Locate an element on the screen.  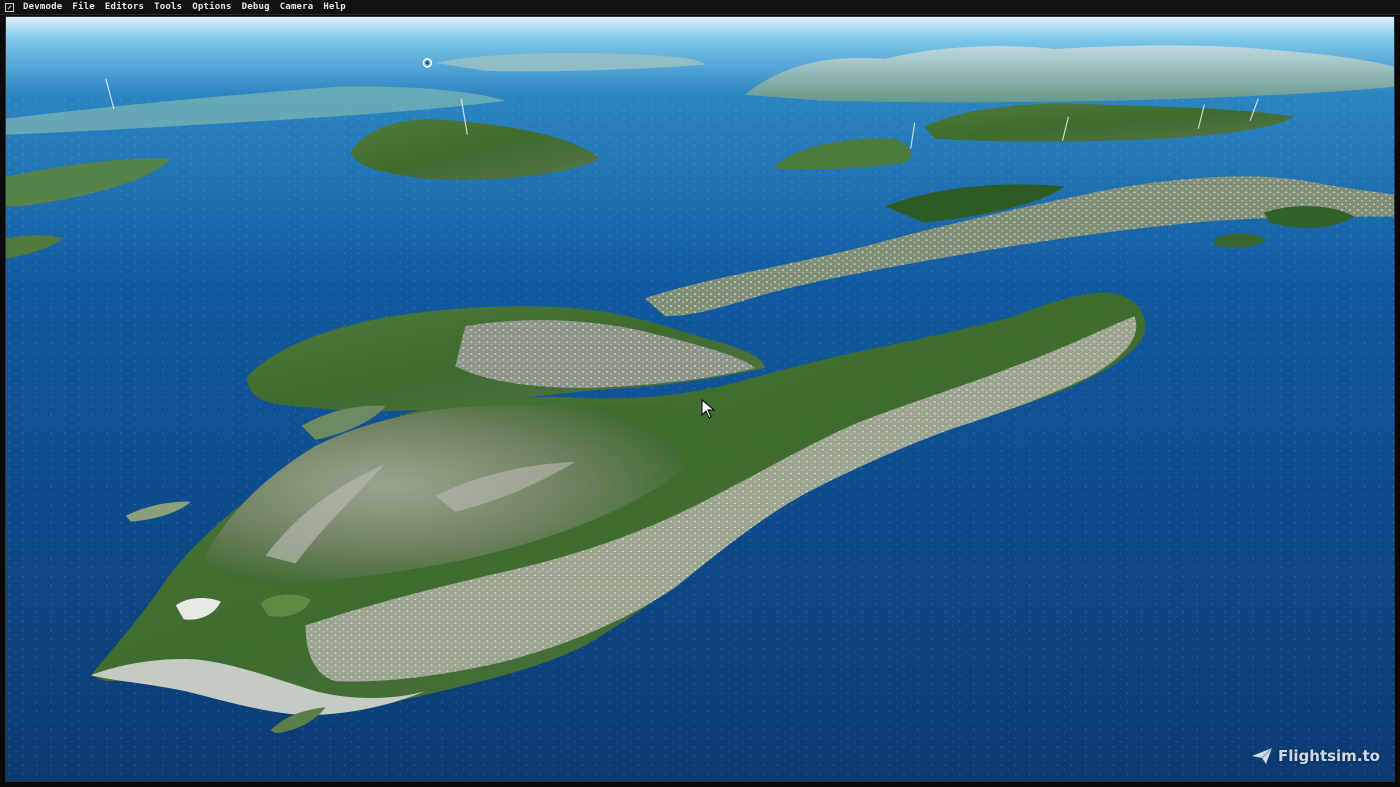
menu-debug: Debug is located at coordinates (256, 7).